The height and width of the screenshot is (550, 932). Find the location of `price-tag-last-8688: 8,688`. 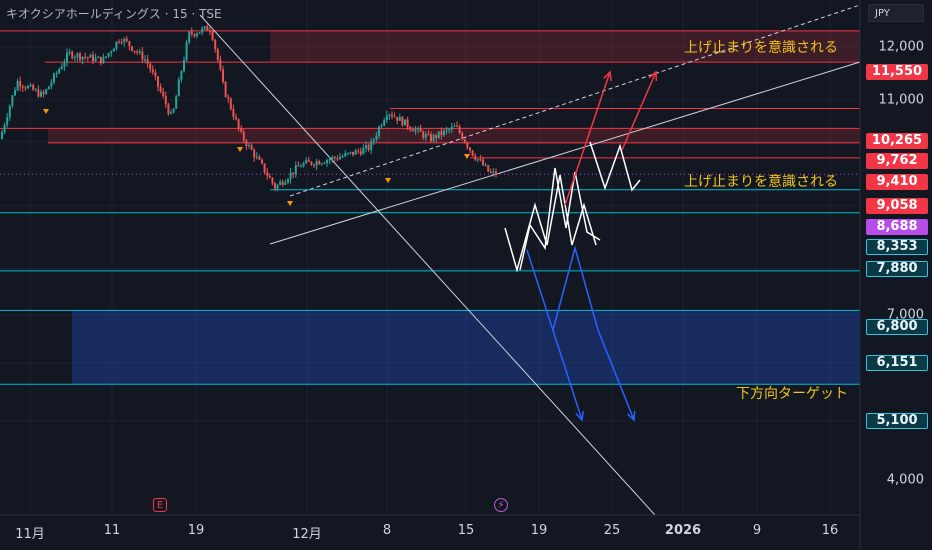

price-tag-last-8688: 8,688 is located at coordinates (897, 227).